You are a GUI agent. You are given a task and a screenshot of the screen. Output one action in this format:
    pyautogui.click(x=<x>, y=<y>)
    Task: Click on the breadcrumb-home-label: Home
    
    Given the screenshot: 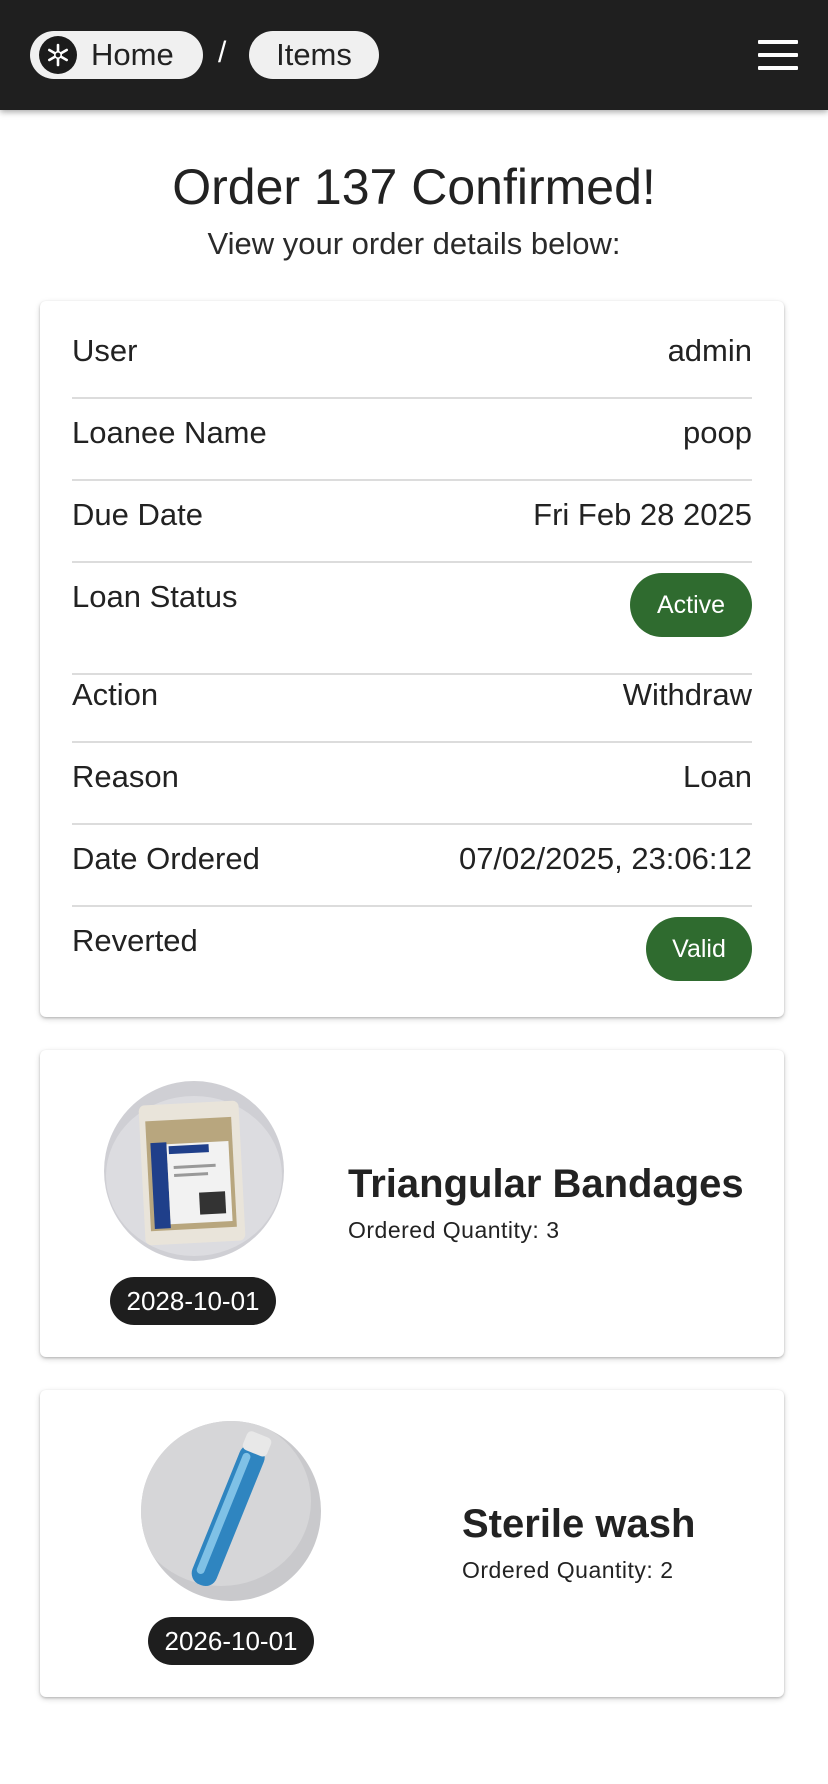 What is the action you would take?
    pyautogui.click(x=132, y=54)
    